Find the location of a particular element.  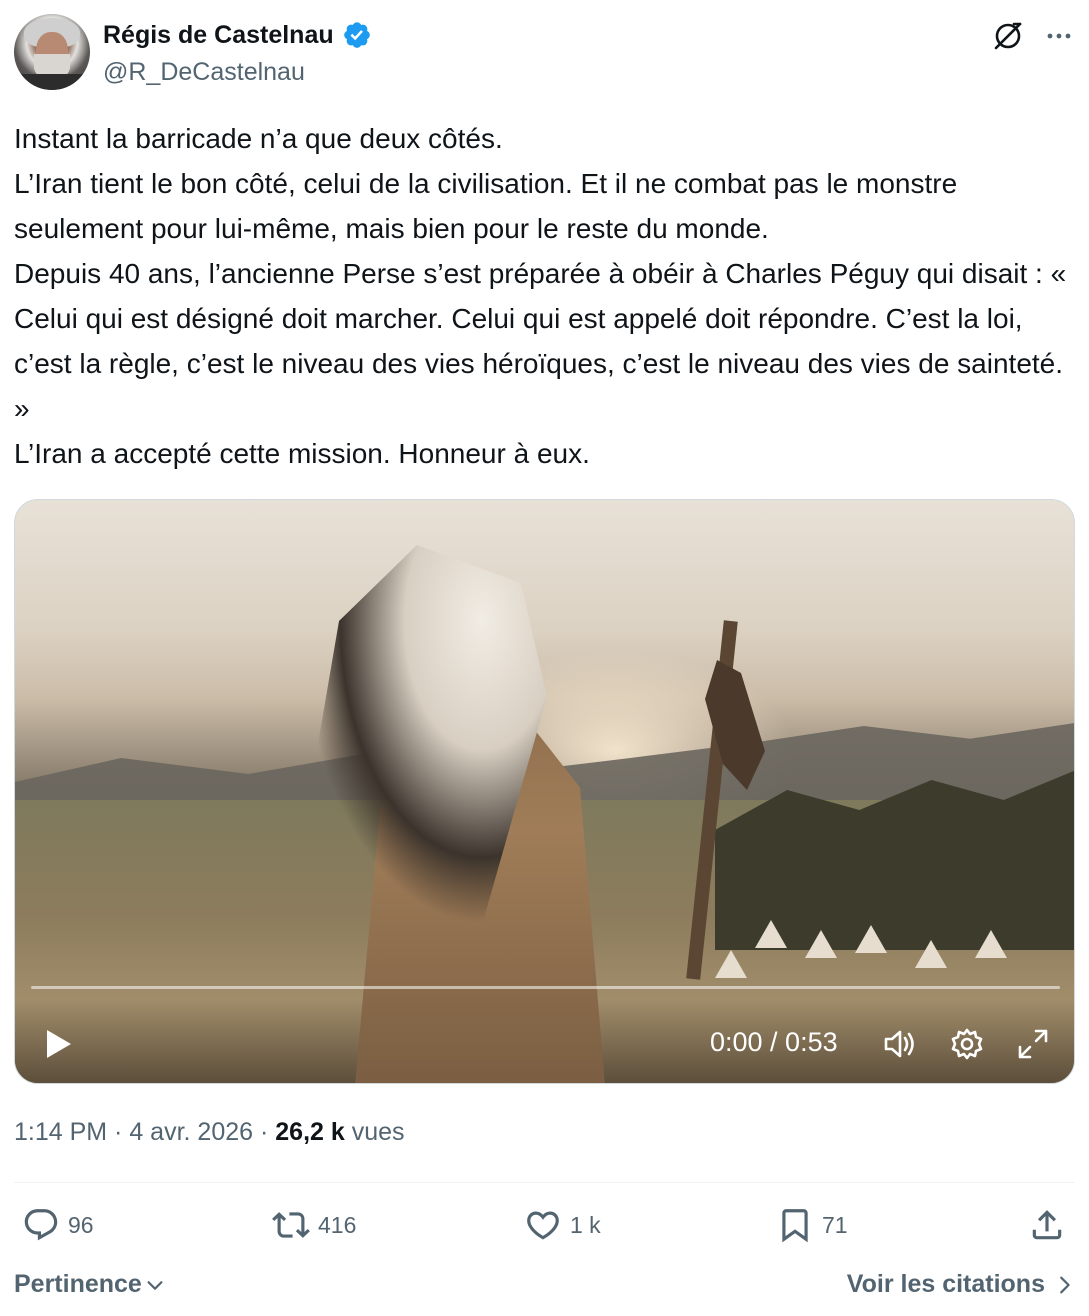

sort-label: Pertinence is located at coordinates (78, 1284).